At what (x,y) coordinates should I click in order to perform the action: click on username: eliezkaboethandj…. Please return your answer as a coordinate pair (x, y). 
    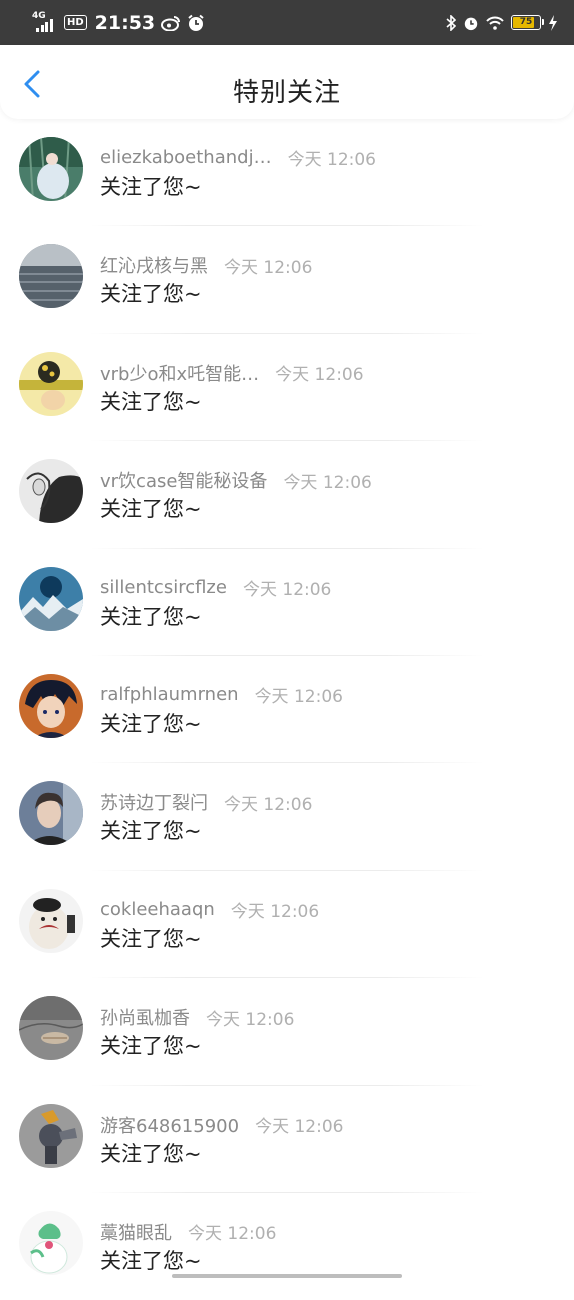
    Looking at the image, I should click on (186, 157).